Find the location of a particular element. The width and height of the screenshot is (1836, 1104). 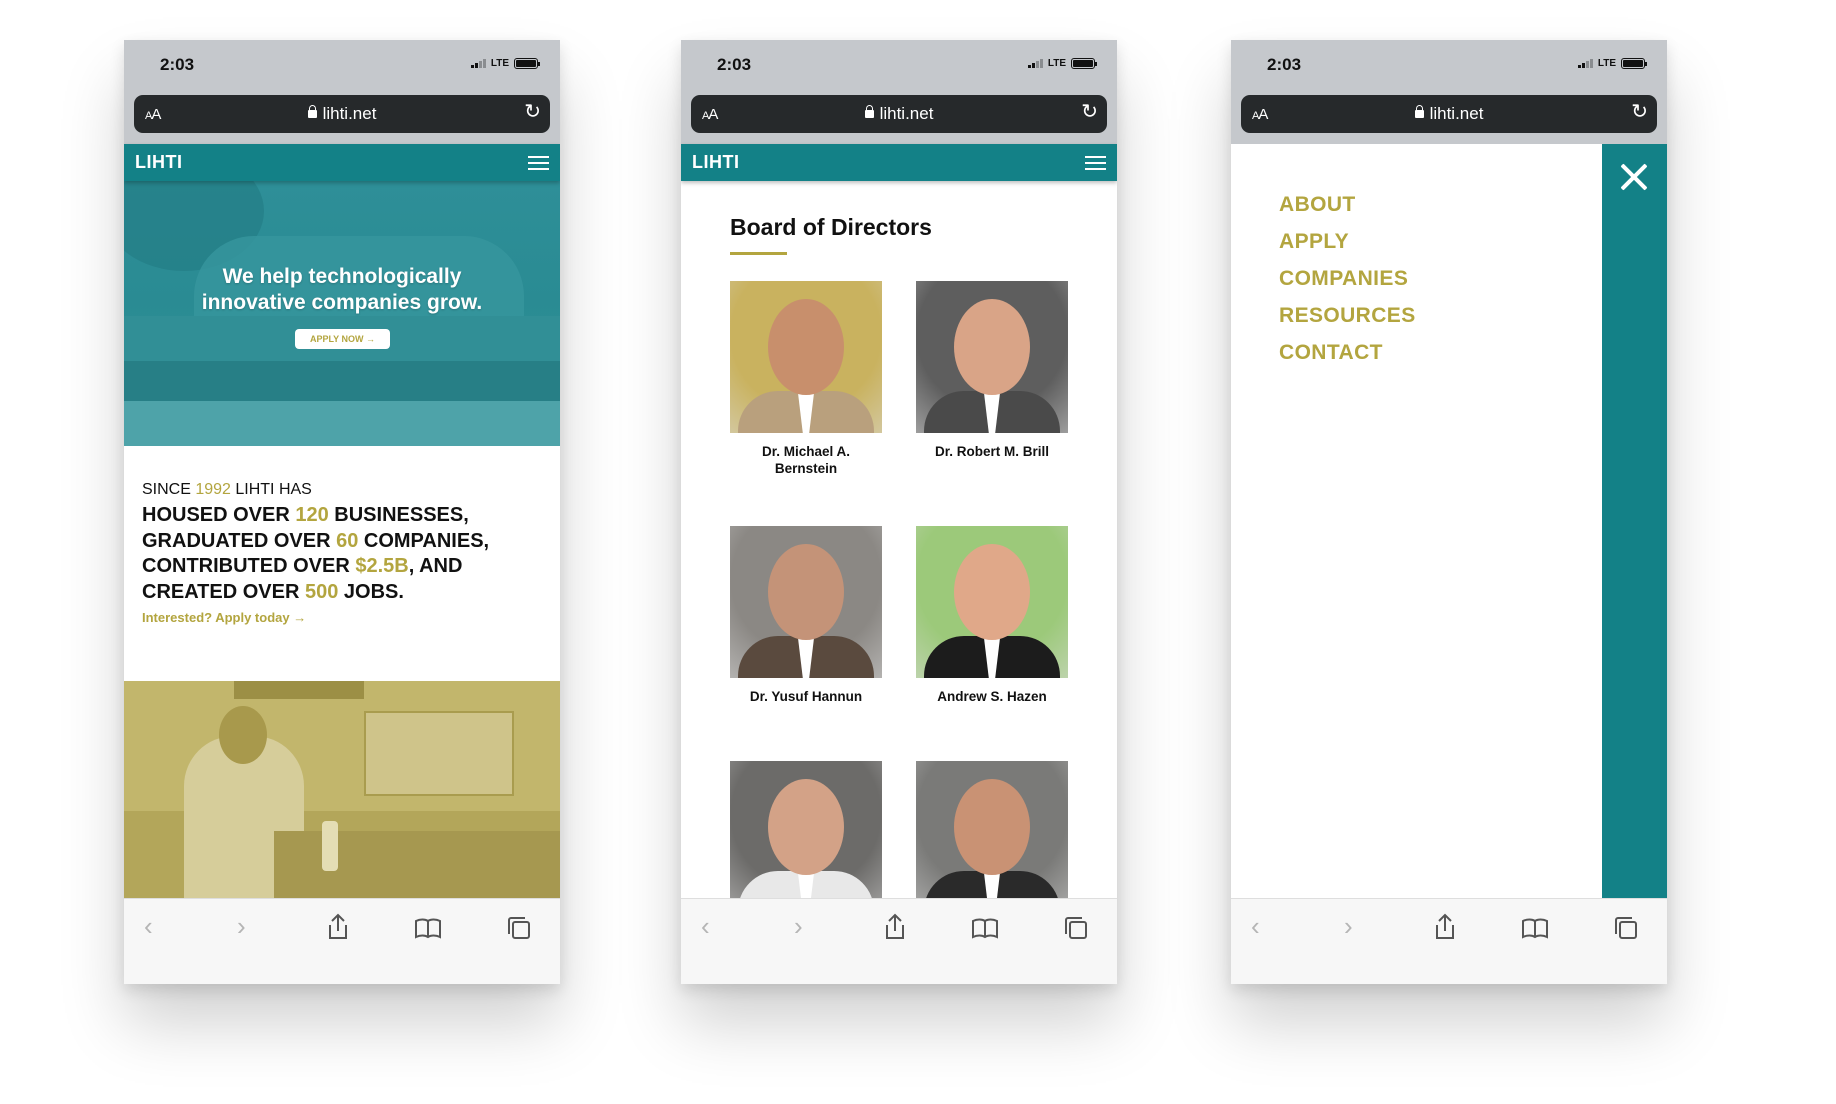

nav-menu-list: ABOUT APPLY COMPANIES RESOURCES CONTACT is located at coordinates (1347, 278).